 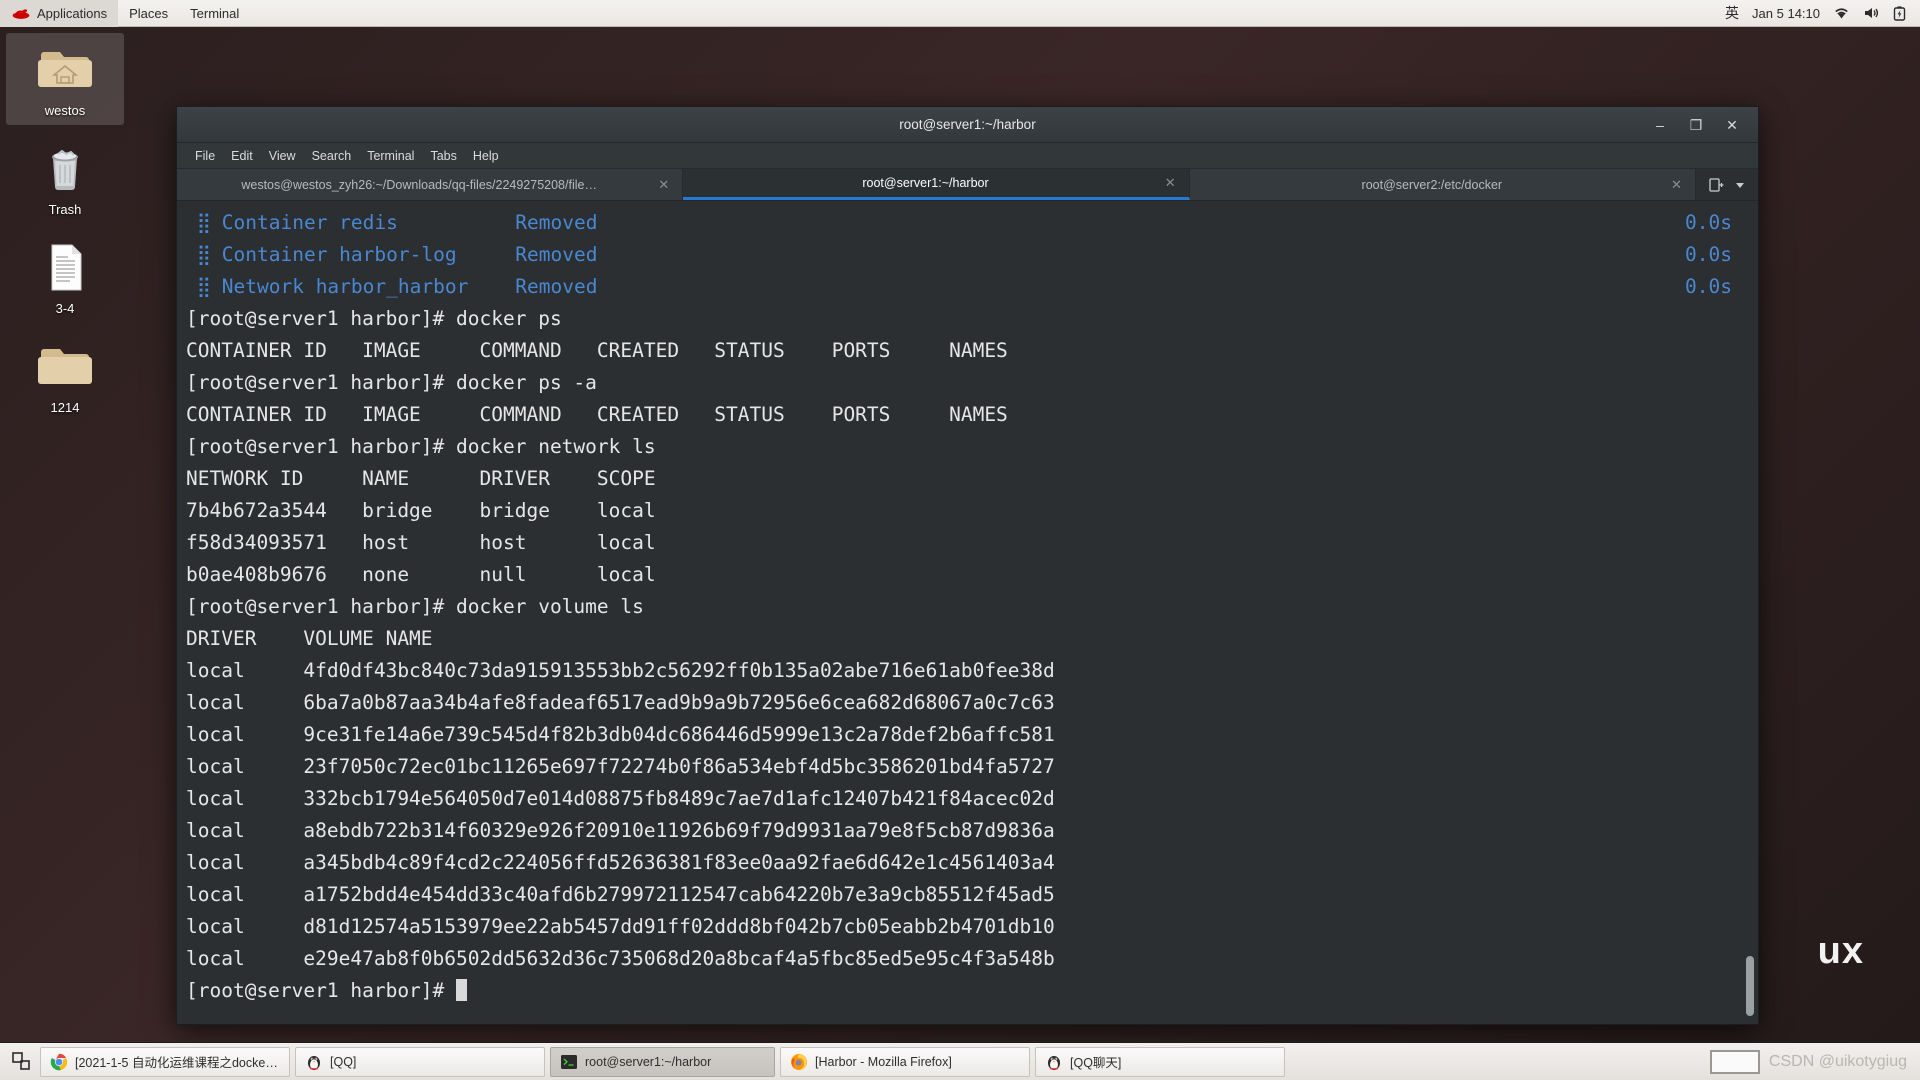 I want to click on desktop-icon-label: 3-4, so click(x=65, y=308).